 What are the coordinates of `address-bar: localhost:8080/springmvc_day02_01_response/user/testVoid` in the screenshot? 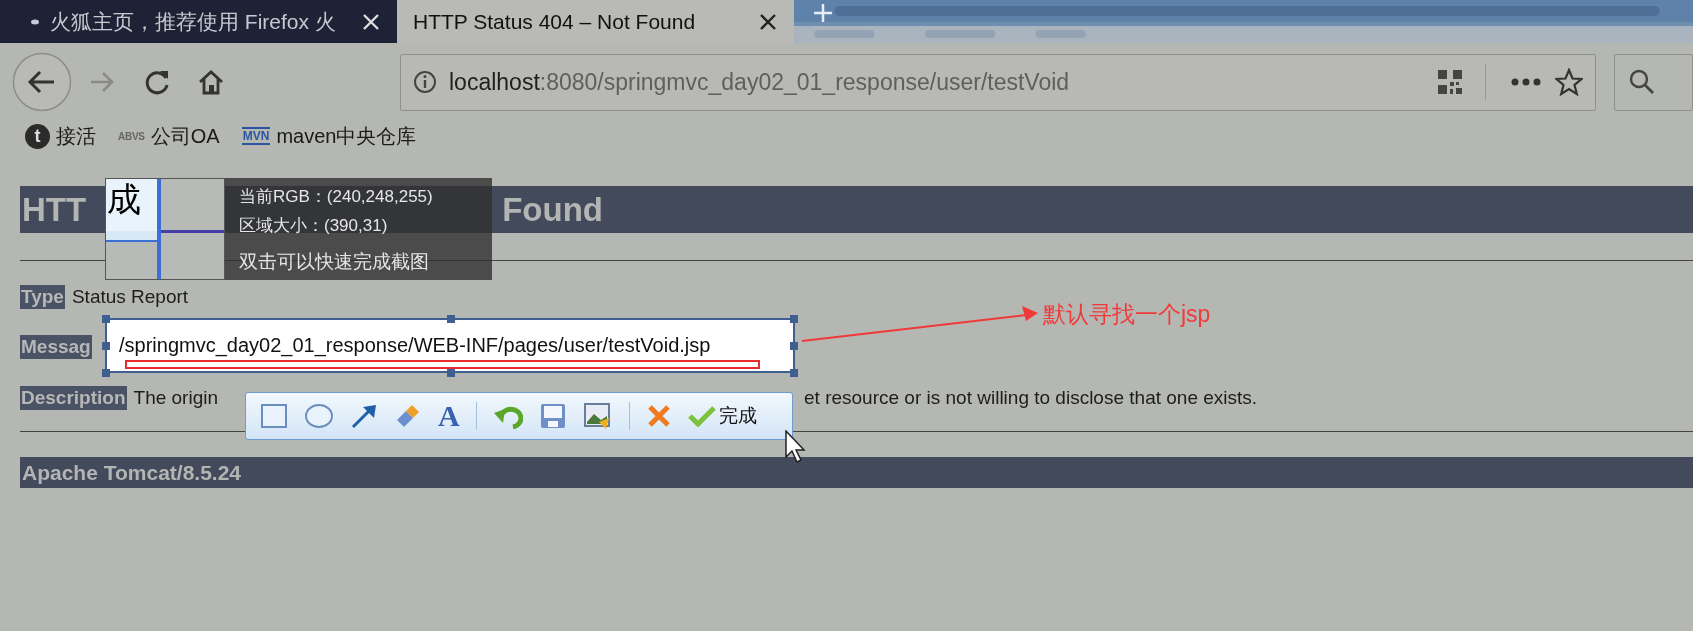 It's located at (998, 82).